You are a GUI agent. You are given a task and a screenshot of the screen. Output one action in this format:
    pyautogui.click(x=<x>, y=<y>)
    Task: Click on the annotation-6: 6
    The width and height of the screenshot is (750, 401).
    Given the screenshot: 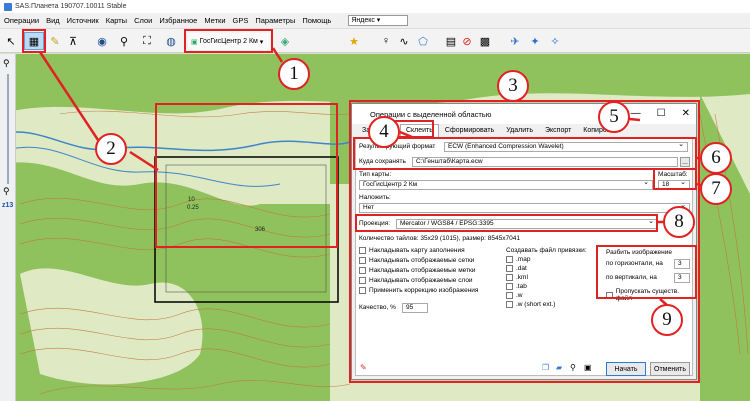 What is the action you would take?
    pyautogui.click(x=716, y=158)
    